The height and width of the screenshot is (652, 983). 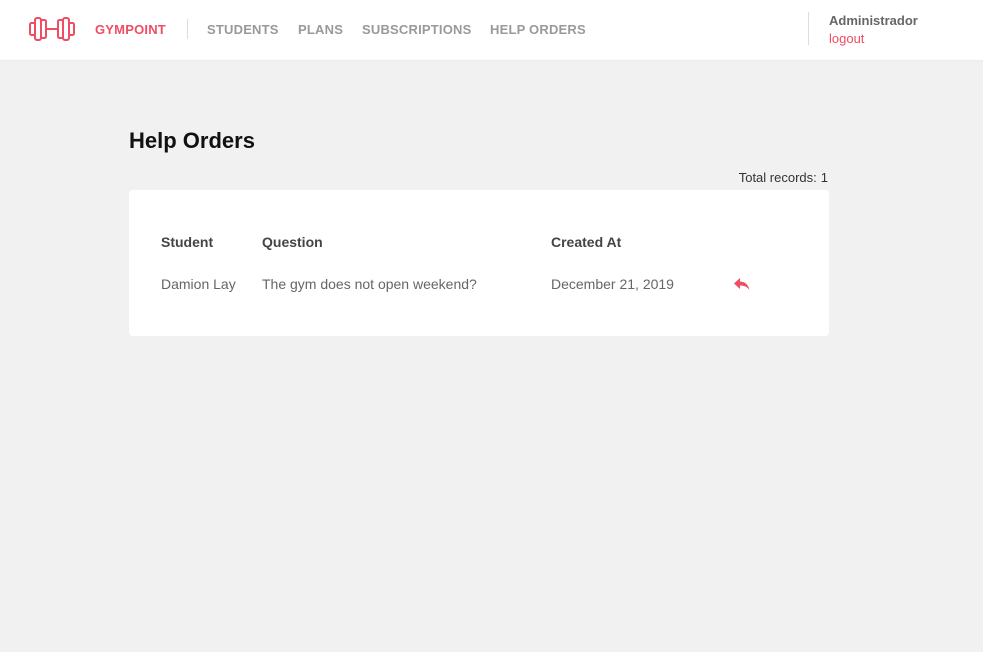 What do you see at coordinates (417, 29) in the screenshot?
I see `nav-subscriptions: SUBSCRIPTIONS` at bounding box center [417, 29].